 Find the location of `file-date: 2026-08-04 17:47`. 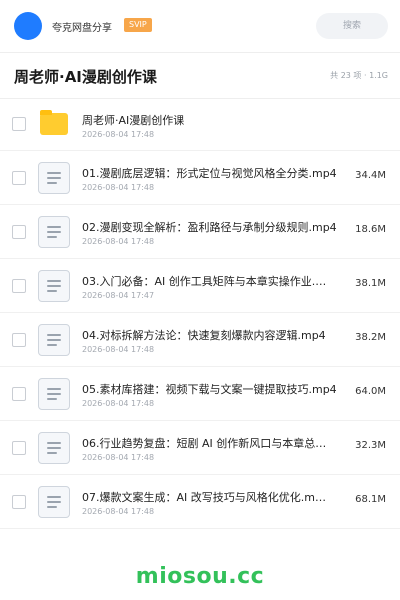

file-date: 2026-08-04 17:47 is located at coordinates (118, 295).